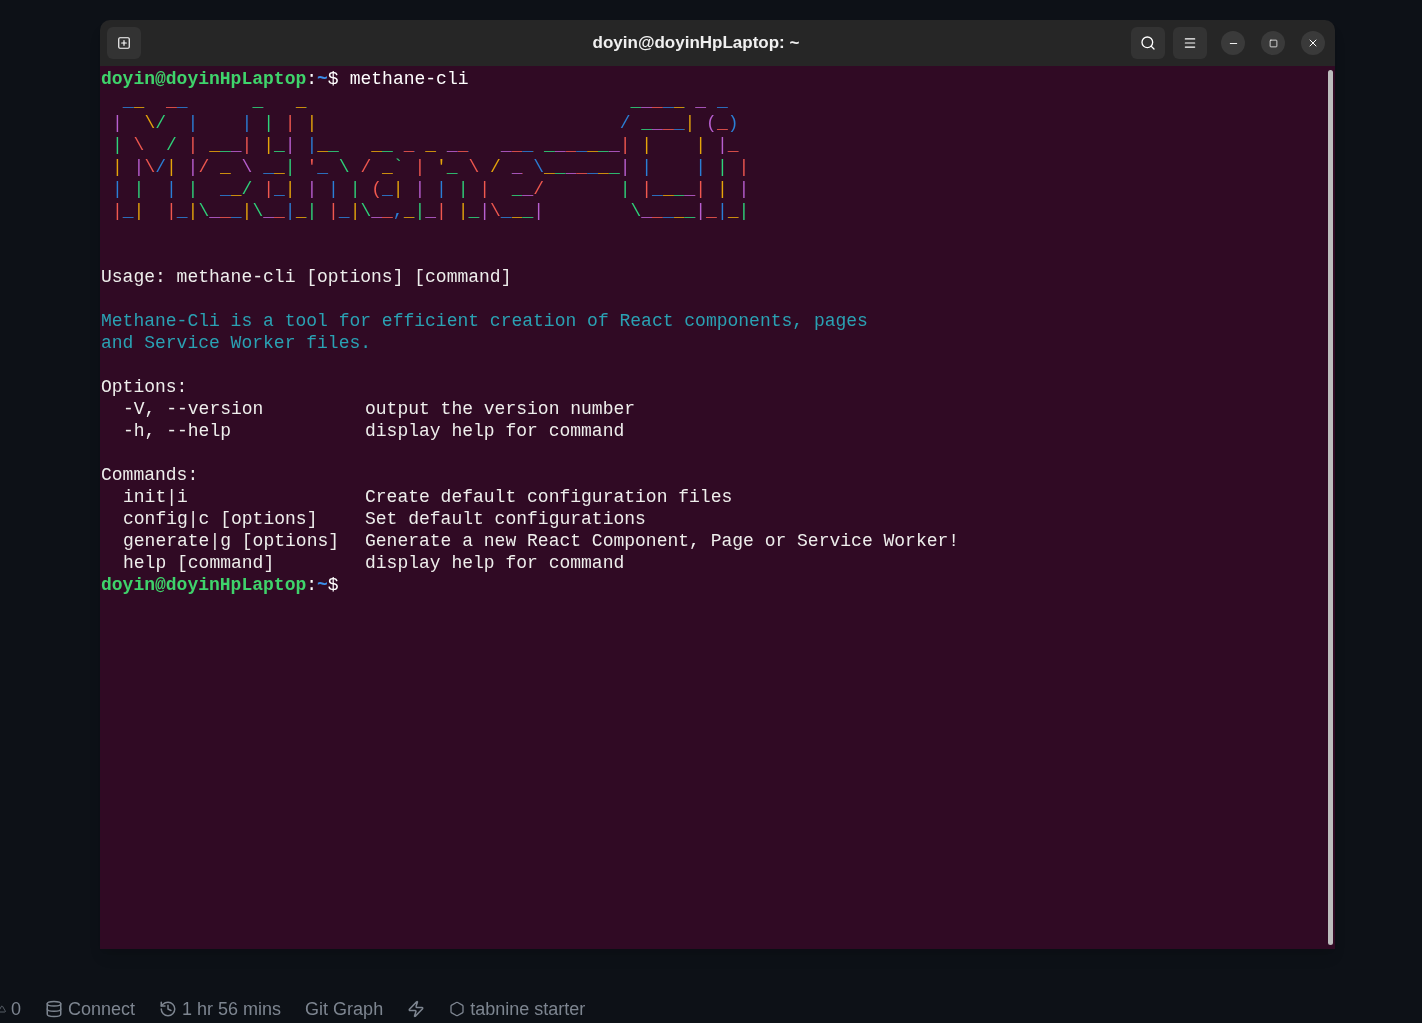 The image size is (1422, 1023). I want to click on new-tab-icon, so click(124, 43).